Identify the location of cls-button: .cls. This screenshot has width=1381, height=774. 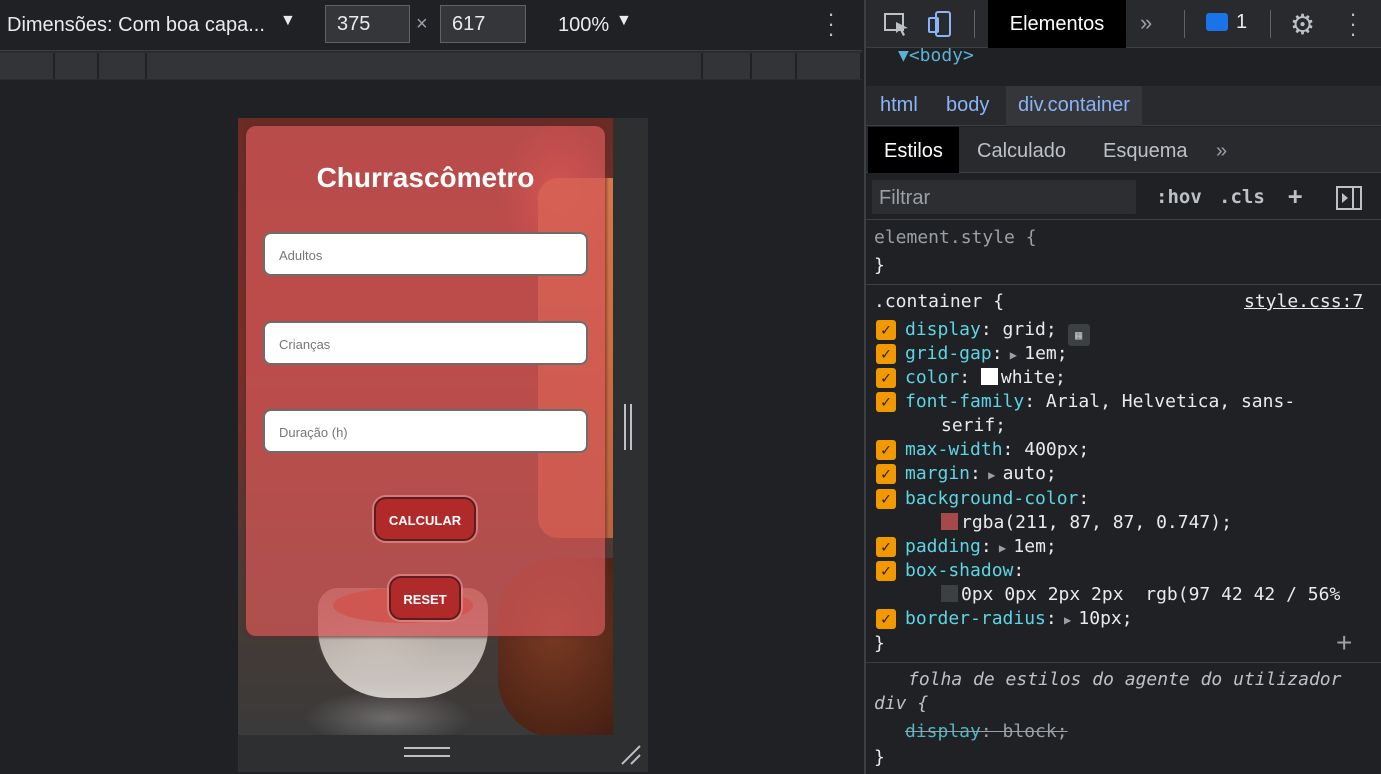
(1242, 197).